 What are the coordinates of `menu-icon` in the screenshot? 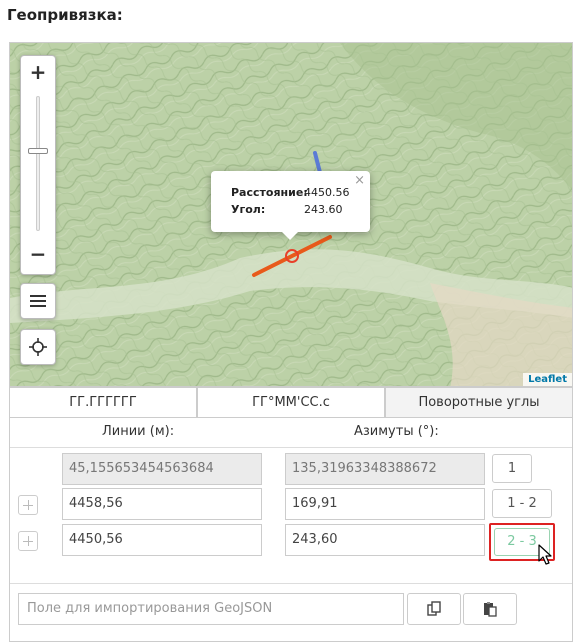 It's located at (38, 301).